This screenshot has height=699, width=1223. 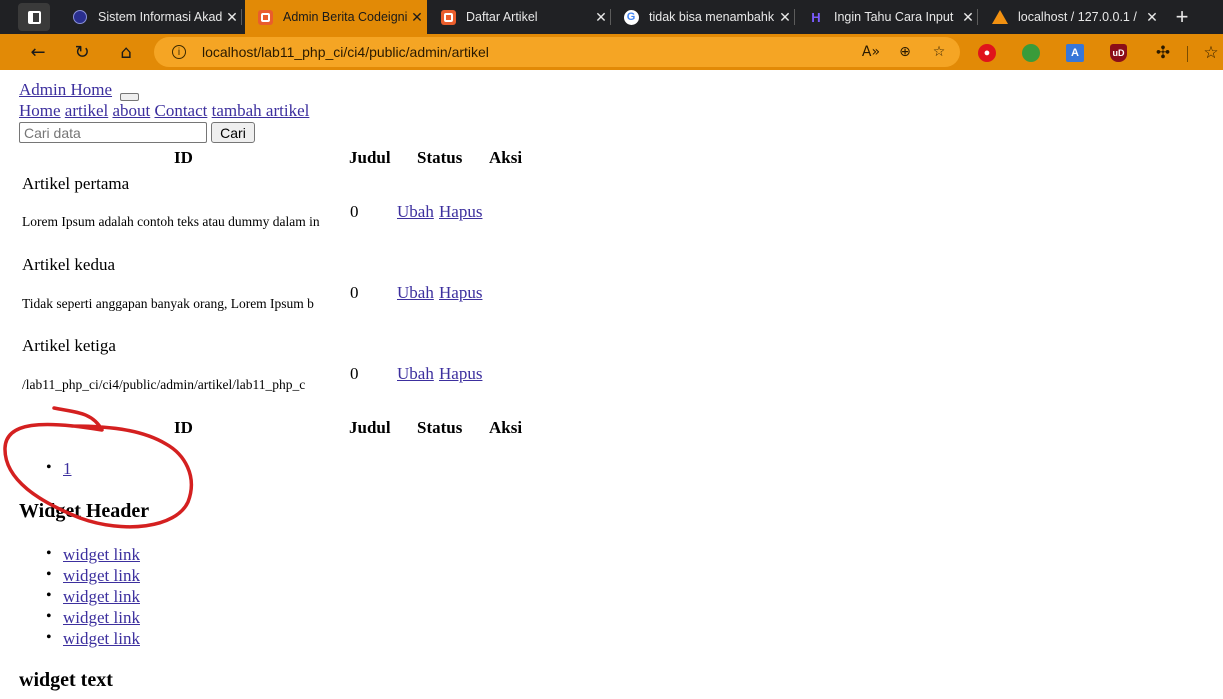 I want to click on ublock-extension-icon: uD, so click(x=1118, y=53).